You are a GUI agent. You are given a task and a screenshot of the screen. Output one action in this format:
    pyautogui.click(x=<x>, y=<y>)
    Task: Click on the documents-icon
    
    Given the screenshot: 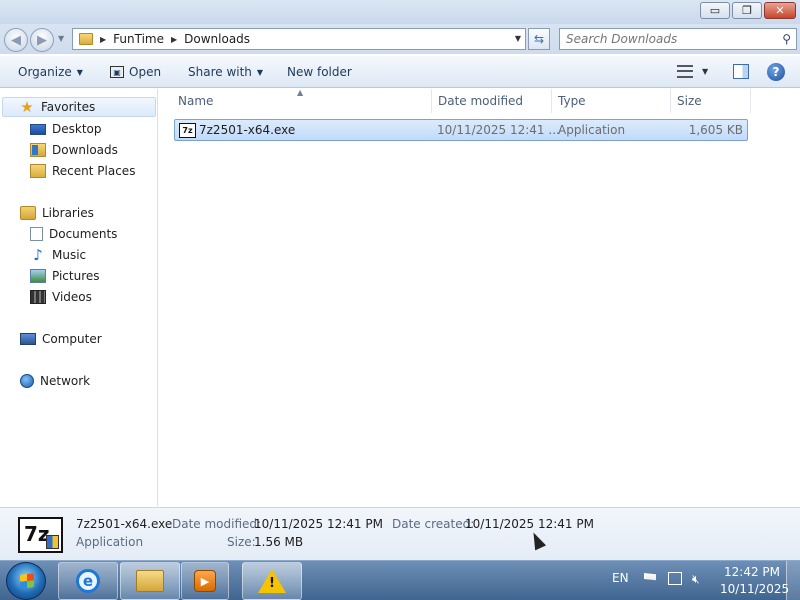 What is the action you would take?
    pyautogui.click(x=36, y=234)
    